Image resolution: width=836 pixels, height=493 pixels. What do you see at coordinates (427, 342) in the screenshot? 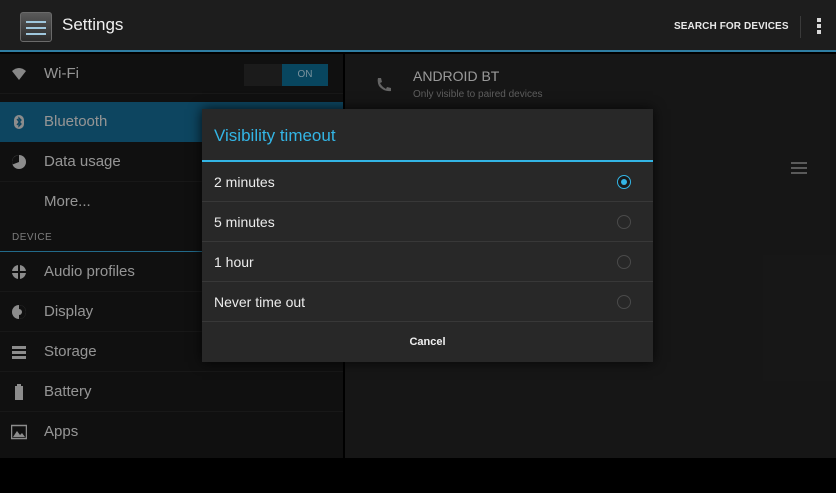
I see `cancel-button: Cancel` at bounding box center [427, 342].